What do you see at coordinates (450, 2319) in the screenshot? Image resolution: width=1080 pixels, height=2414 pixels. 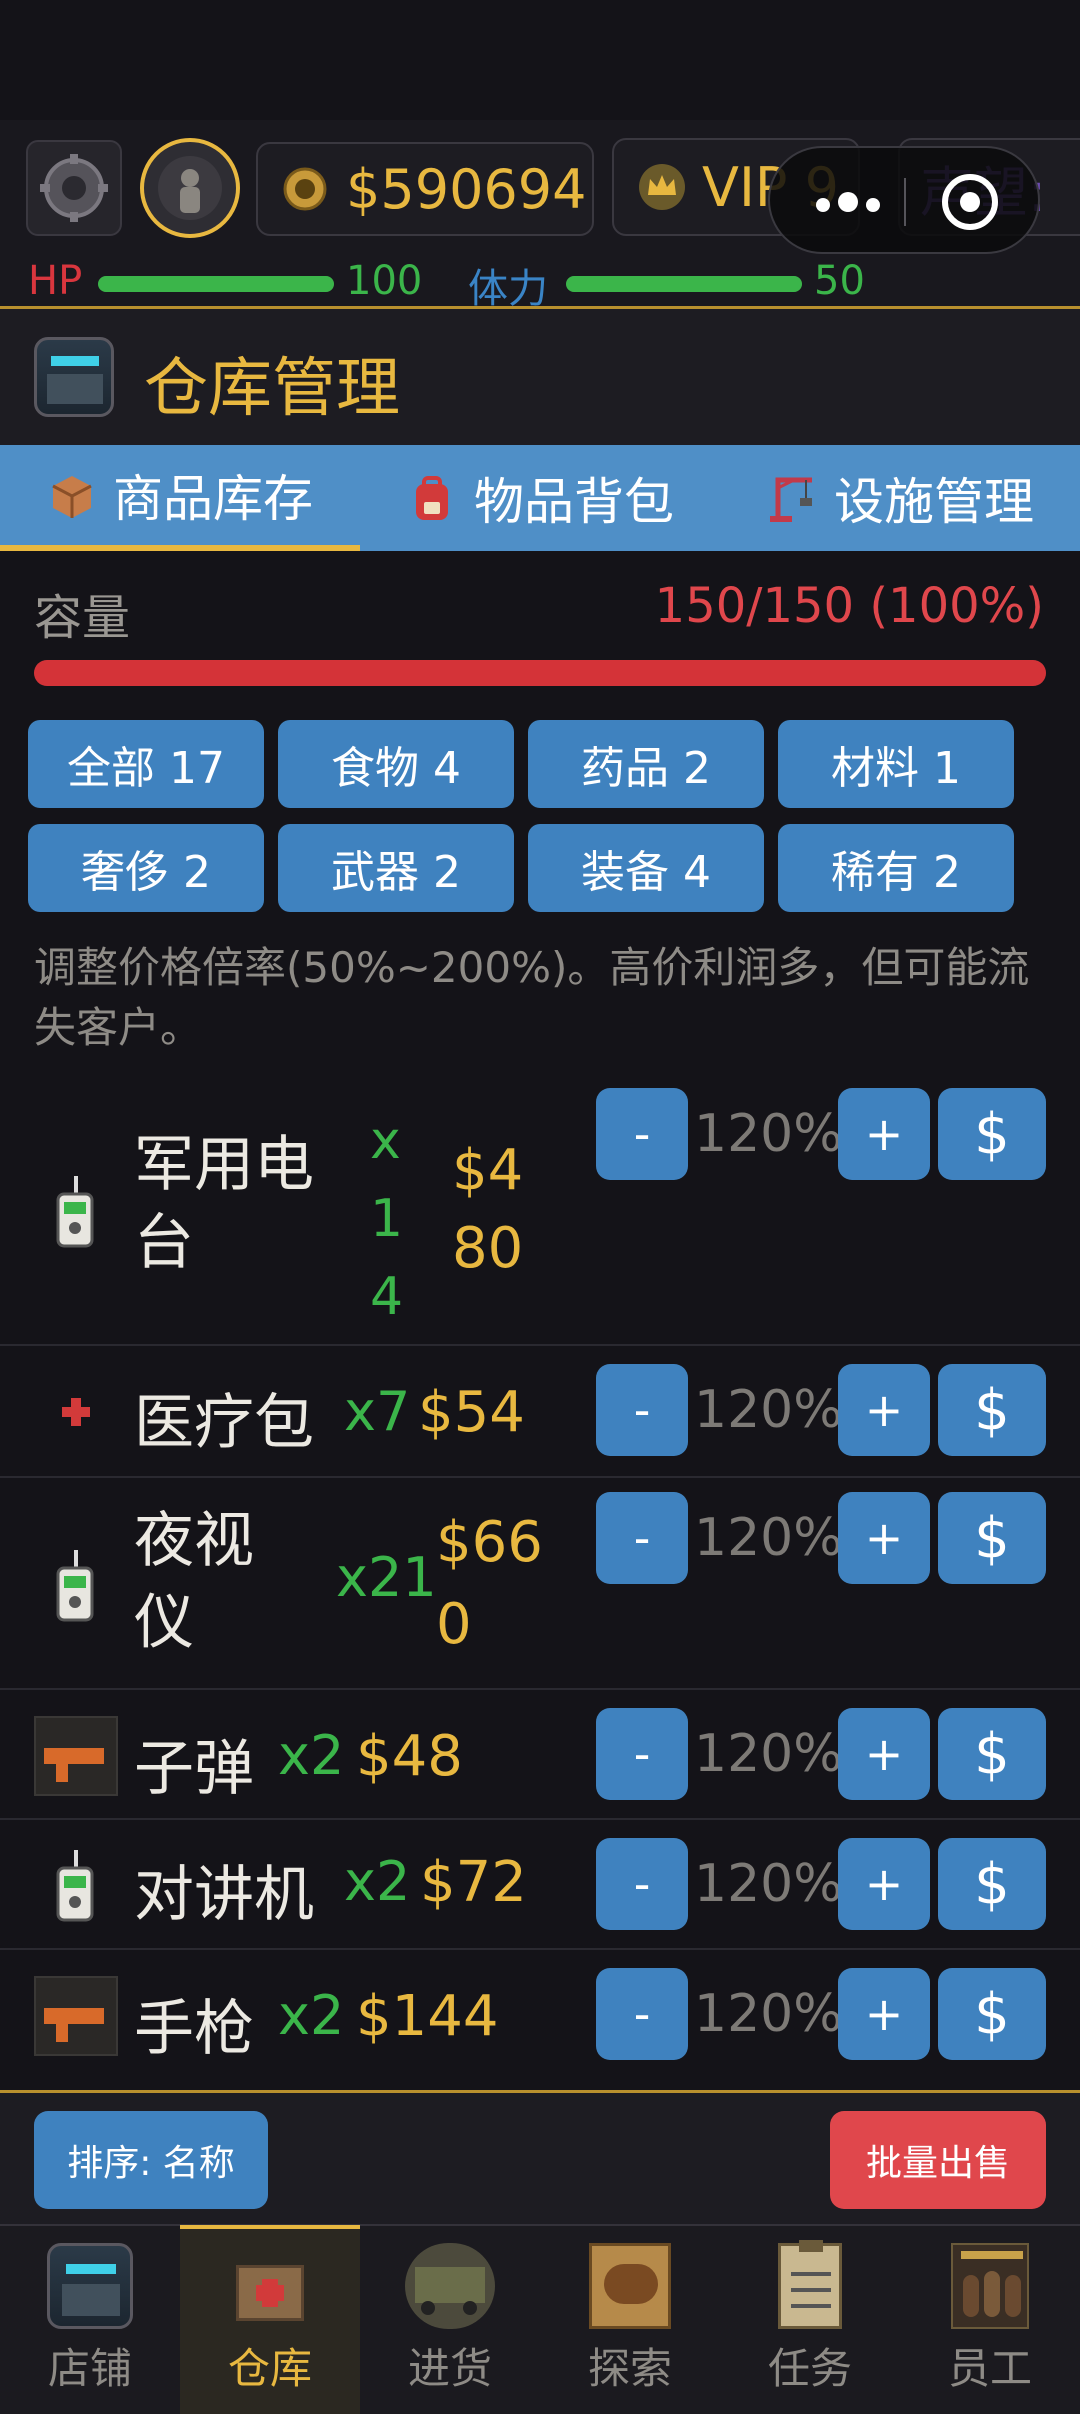 I see `nav-restock: 进货` at bounding box center [450, 2319].